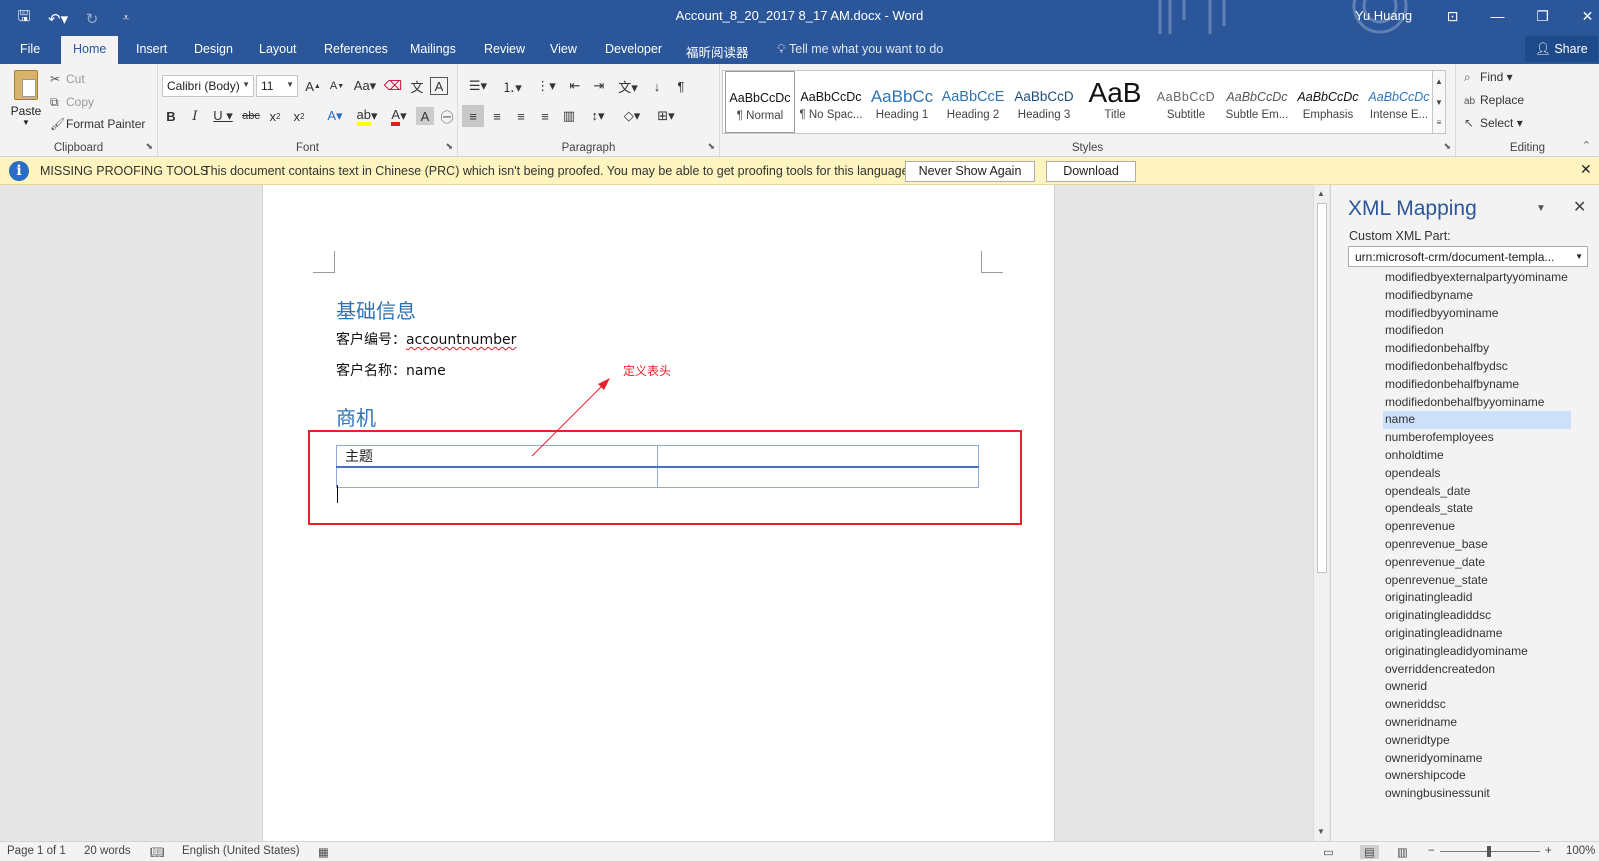  What do you see at coordinates (1431, 851) in the screenshot?
I see `zoom-out-icon: −` at bounding box center [1431, 851].